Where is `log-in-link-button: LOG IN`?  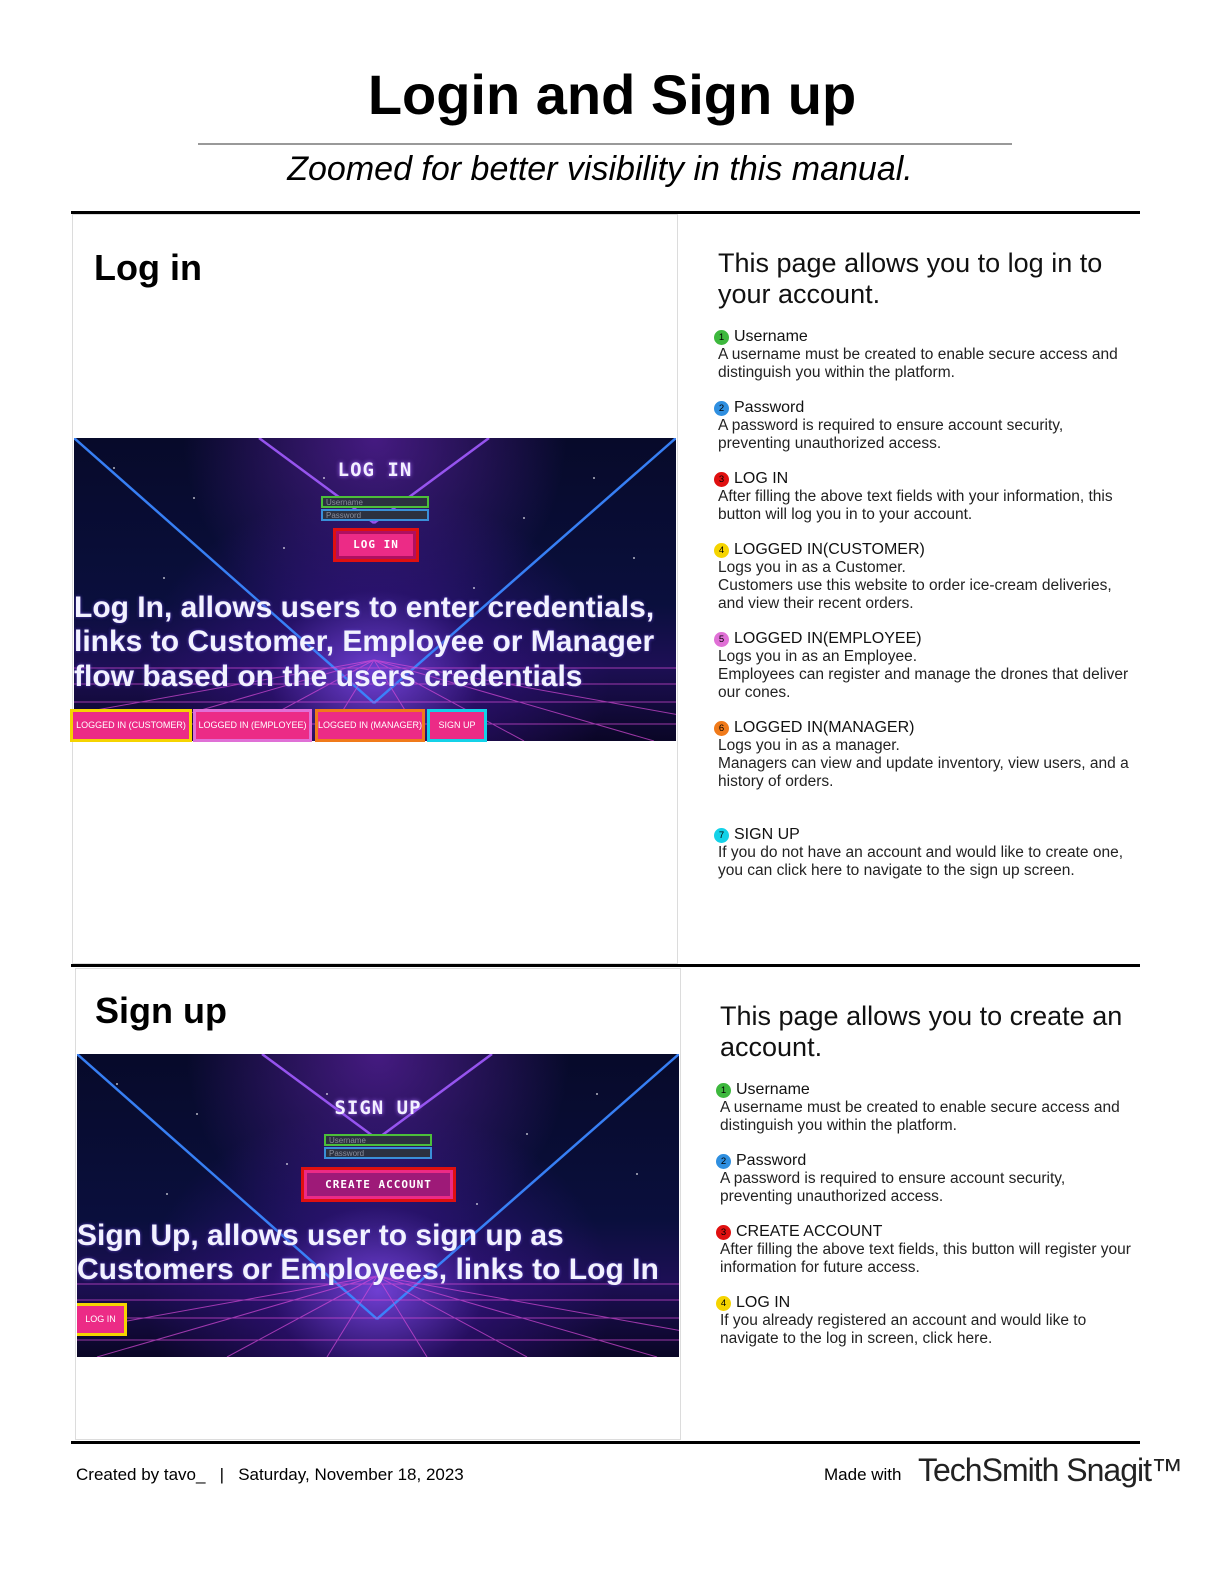
log-in-link-button: LOG IN is located at coordinates (102, 1319).